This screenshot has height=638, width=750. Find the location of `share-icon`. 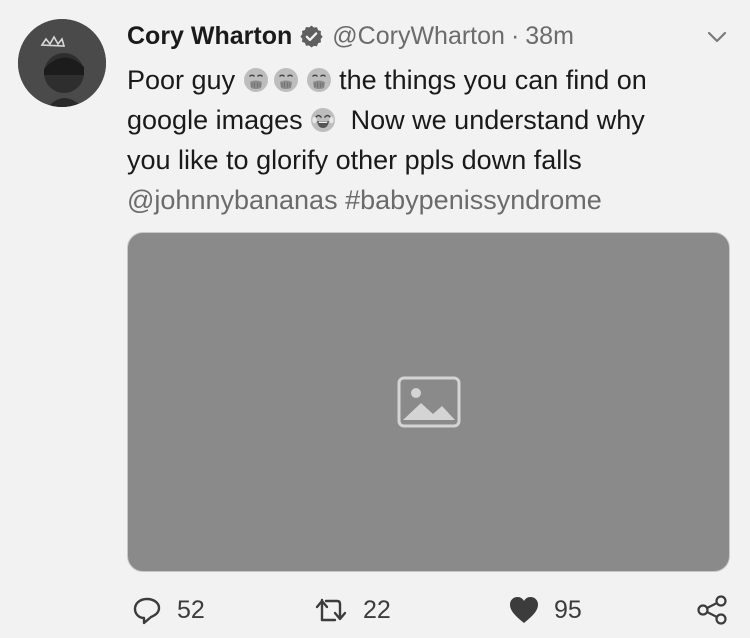

share-icon is located at coordinates (712, 610).